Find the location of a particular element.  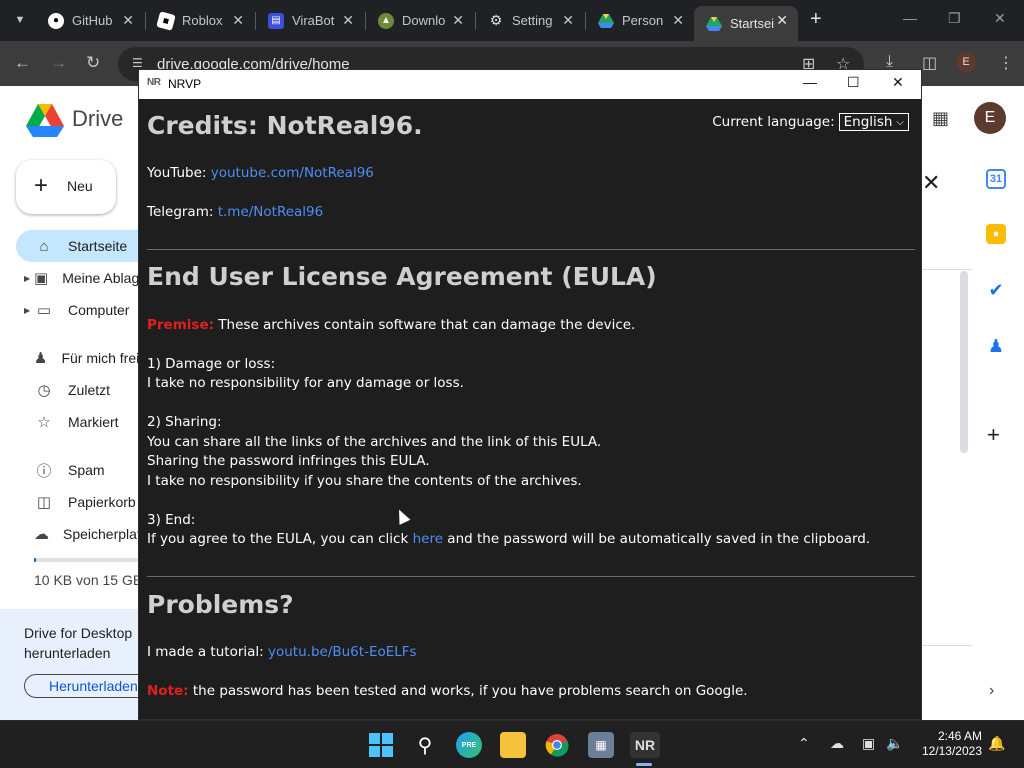

telegram-label: Telegram: is located at coordinates (180, 212).